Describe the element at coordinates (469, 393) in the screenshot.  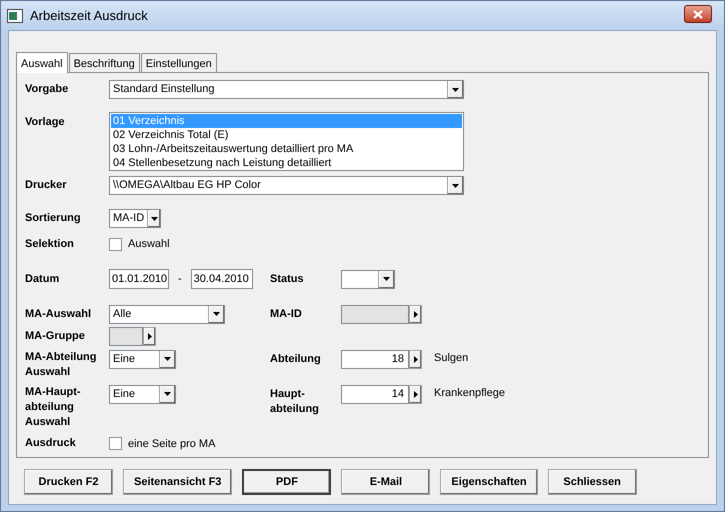
I see `main-department-name: Krankenpflege` at that location.